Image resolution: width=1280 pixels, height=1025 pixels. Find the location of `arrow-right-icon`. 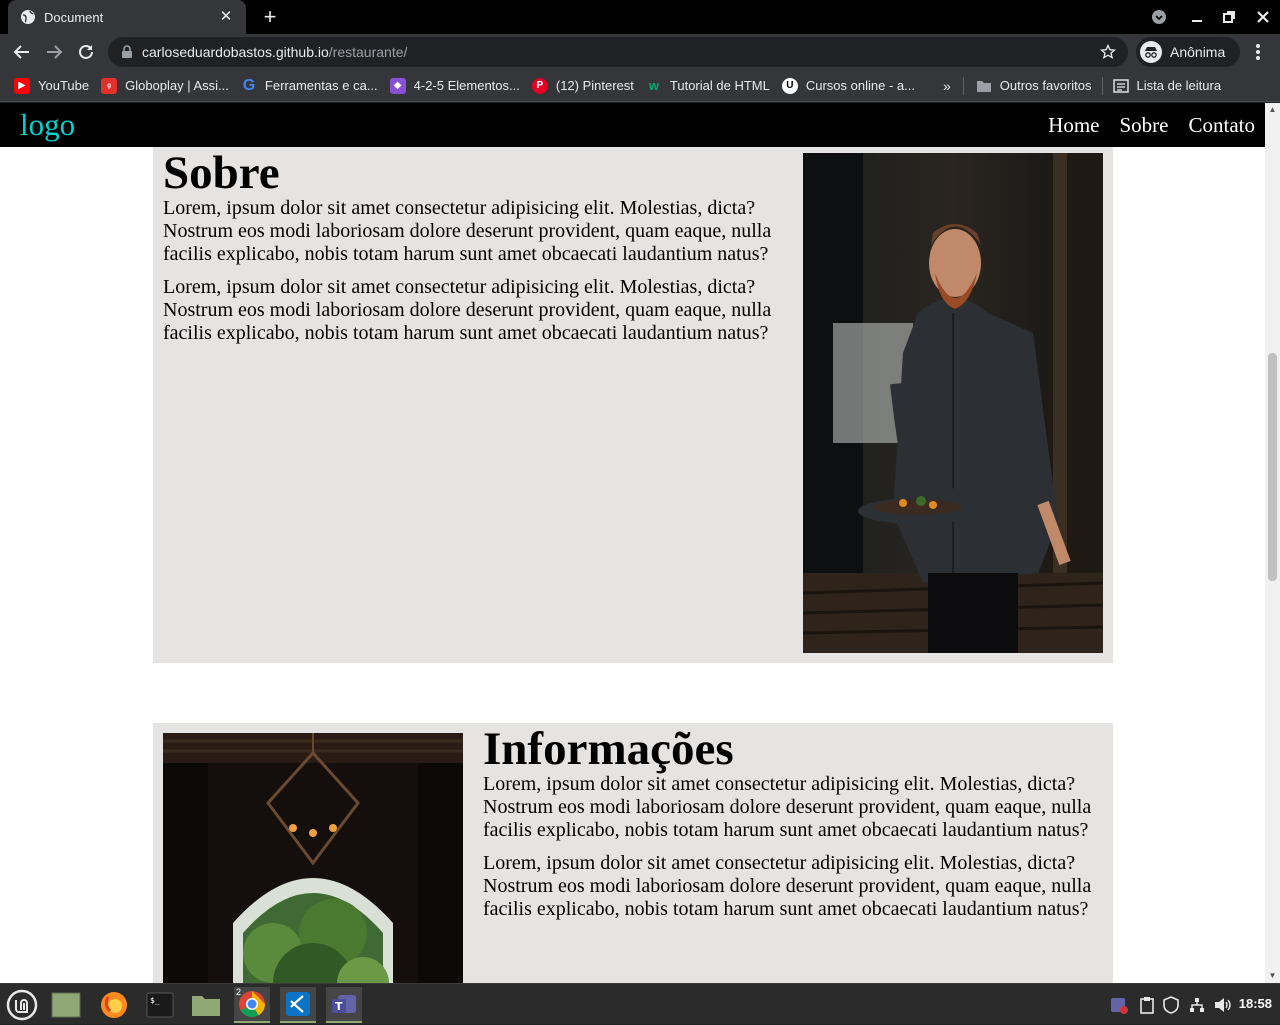

arrow-right-icon is located at coordinates (55, 52).